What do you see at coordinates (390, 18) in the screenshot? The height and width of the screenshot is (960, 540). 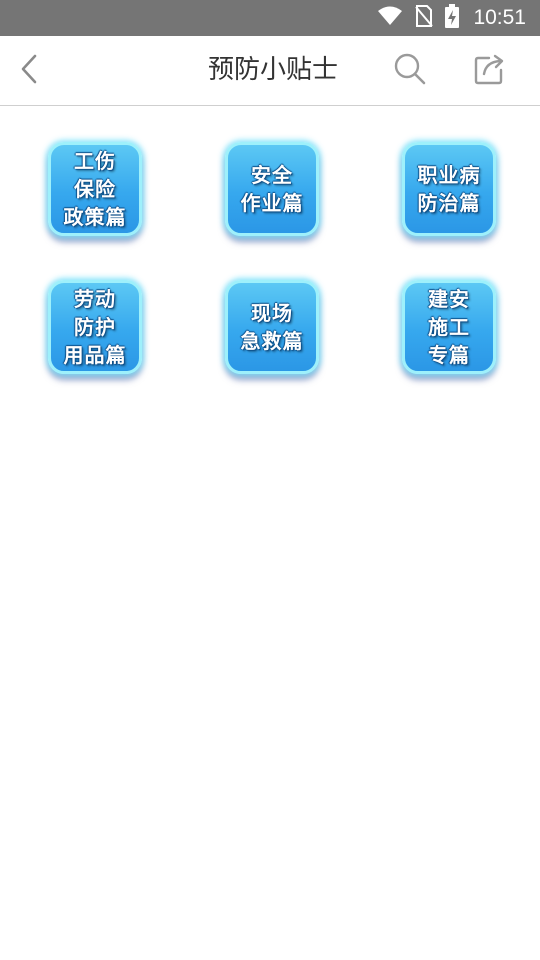 I see `wifi-icon` at bounding box center [390, 18].